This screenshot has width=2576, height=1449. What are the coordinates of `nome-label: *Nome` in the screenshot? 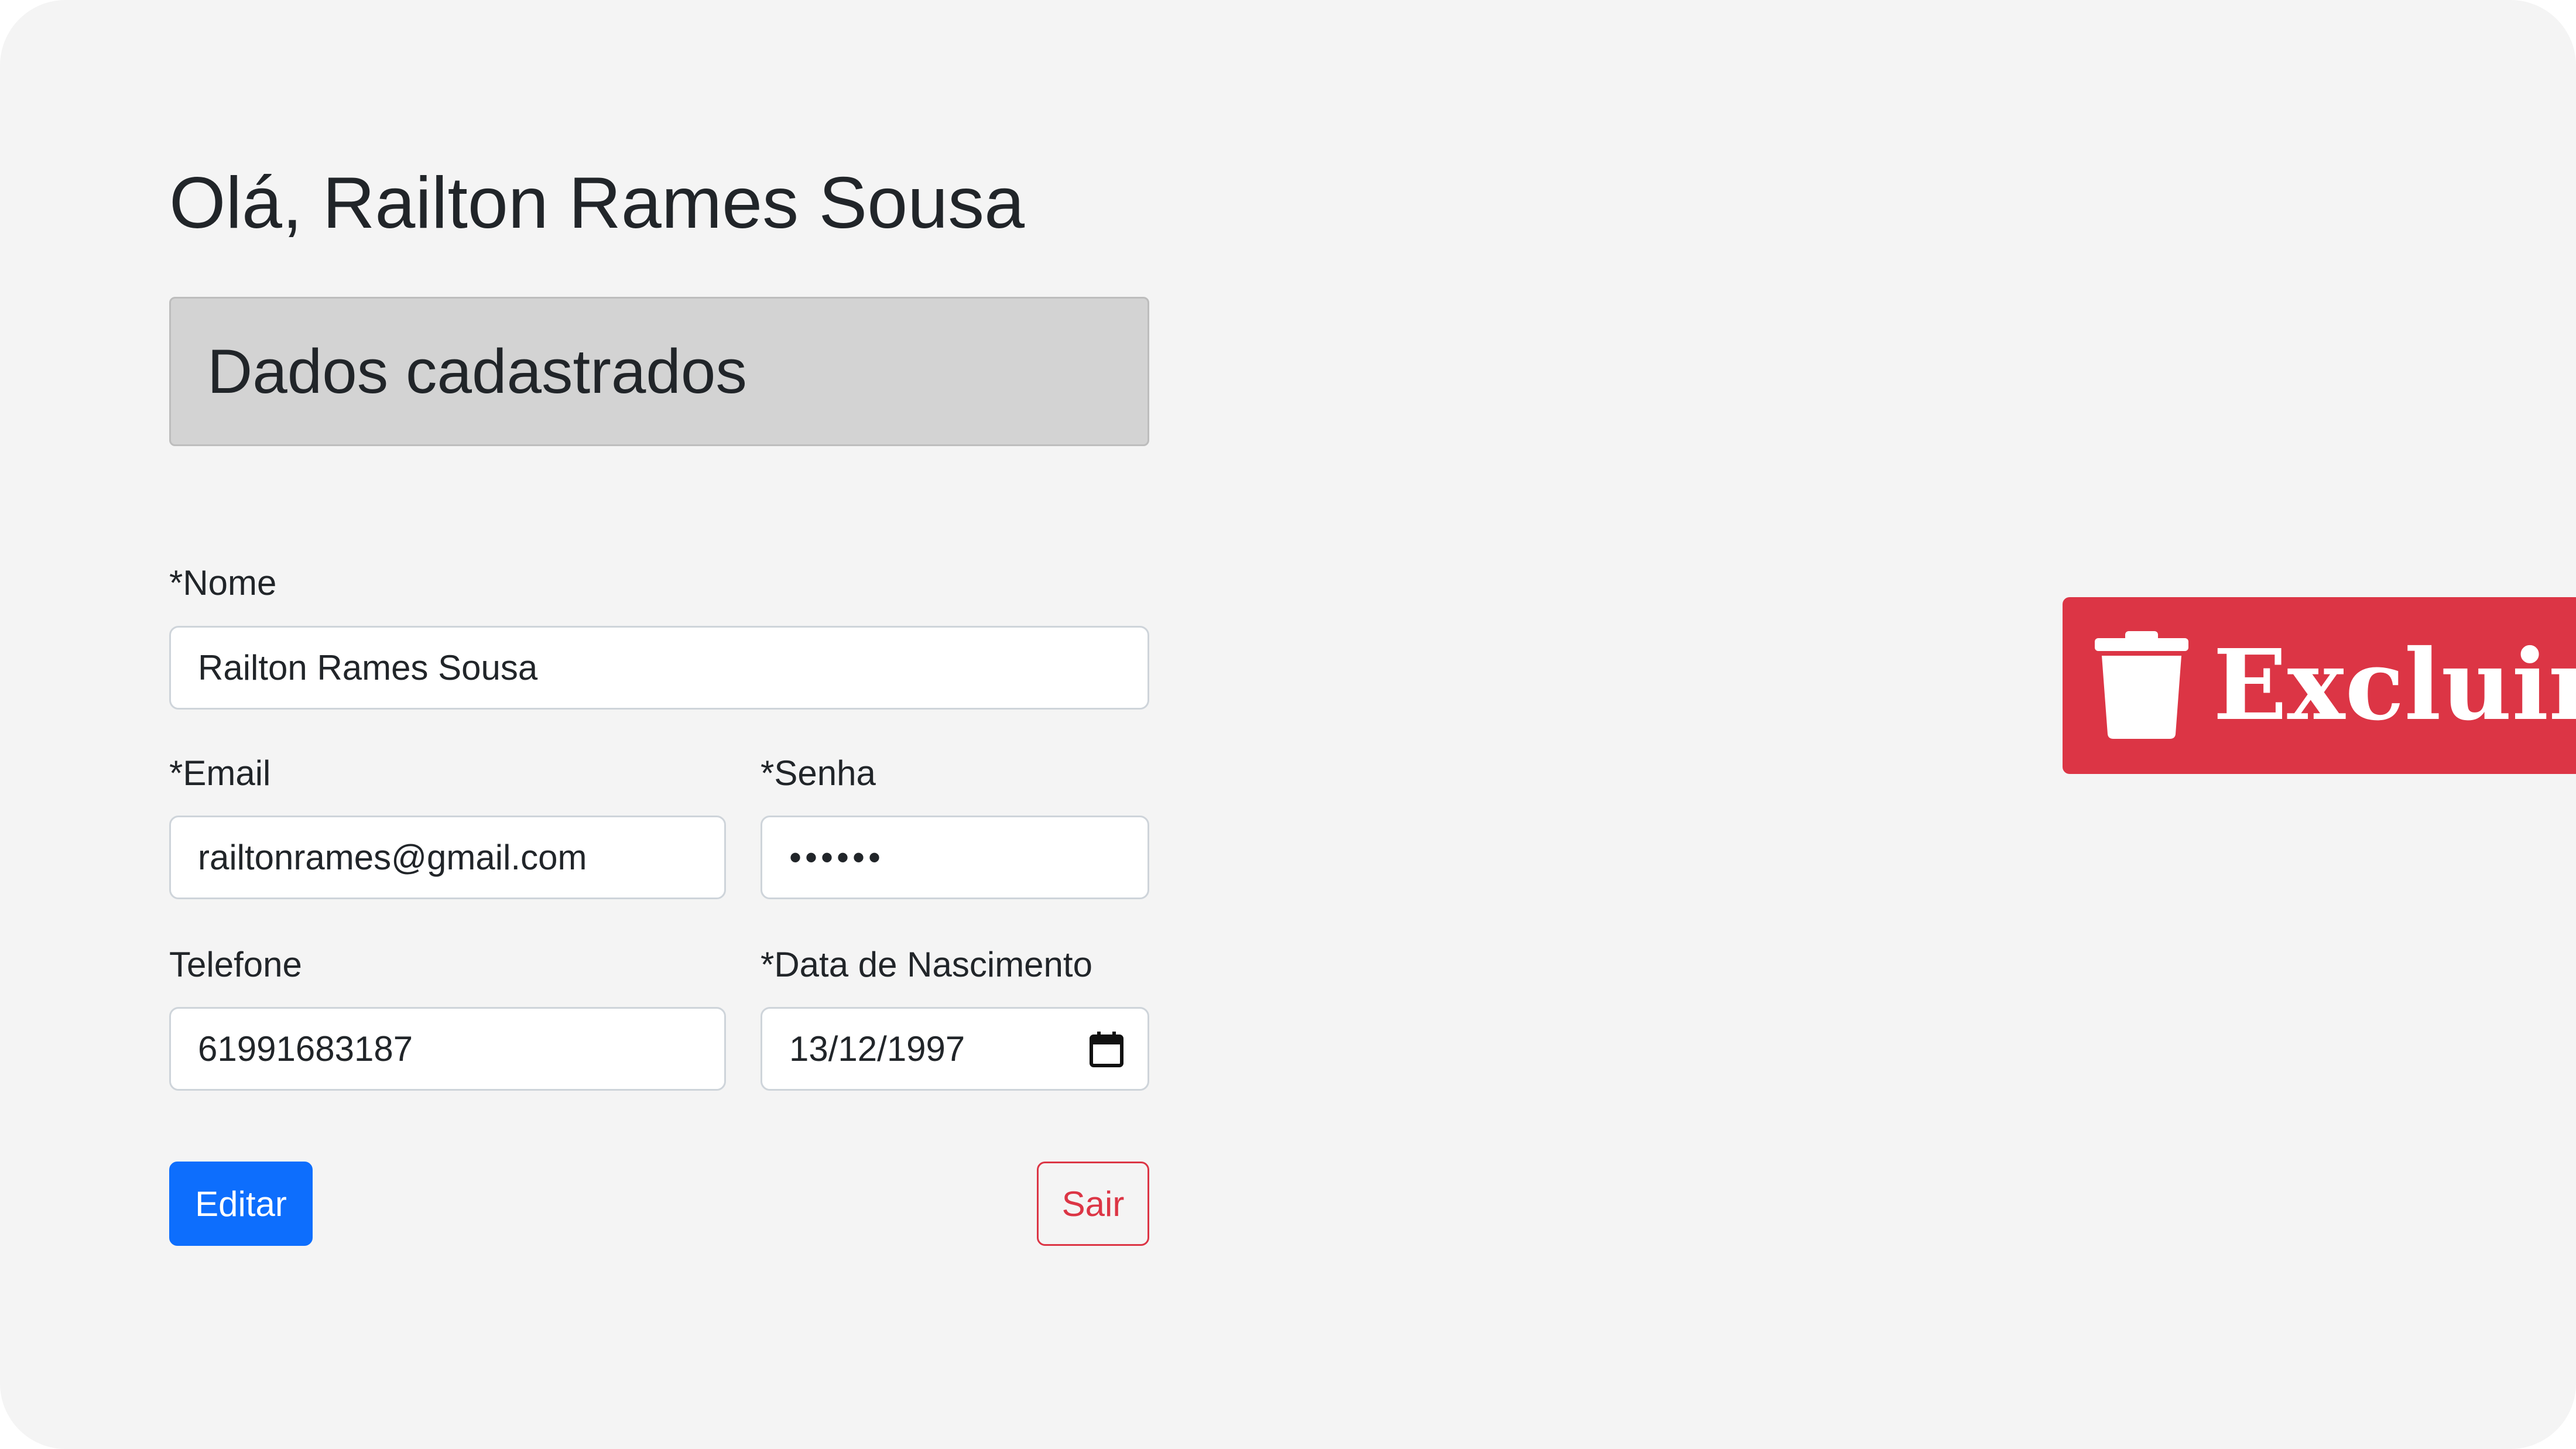 It's located at (223, 582).